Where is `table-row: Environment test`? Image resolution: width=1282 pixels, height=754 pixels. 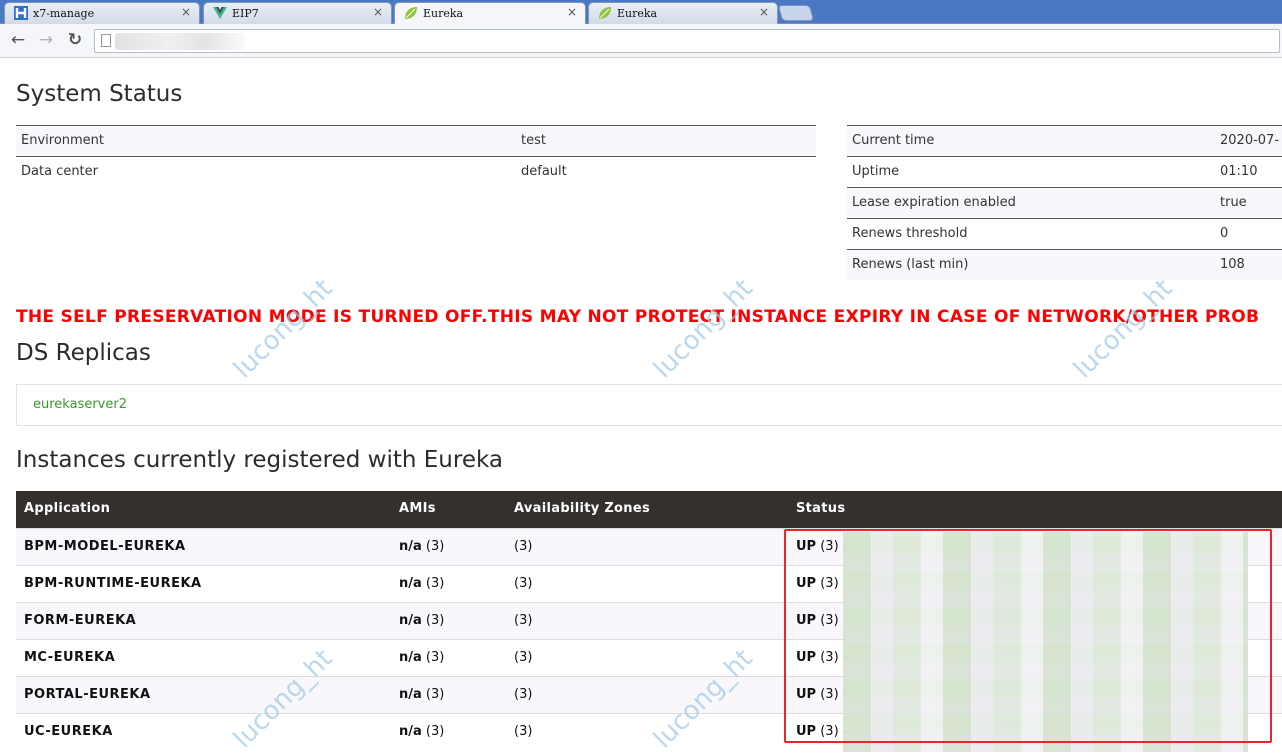 table-row: Environment test is located at coordinates (416, 140).